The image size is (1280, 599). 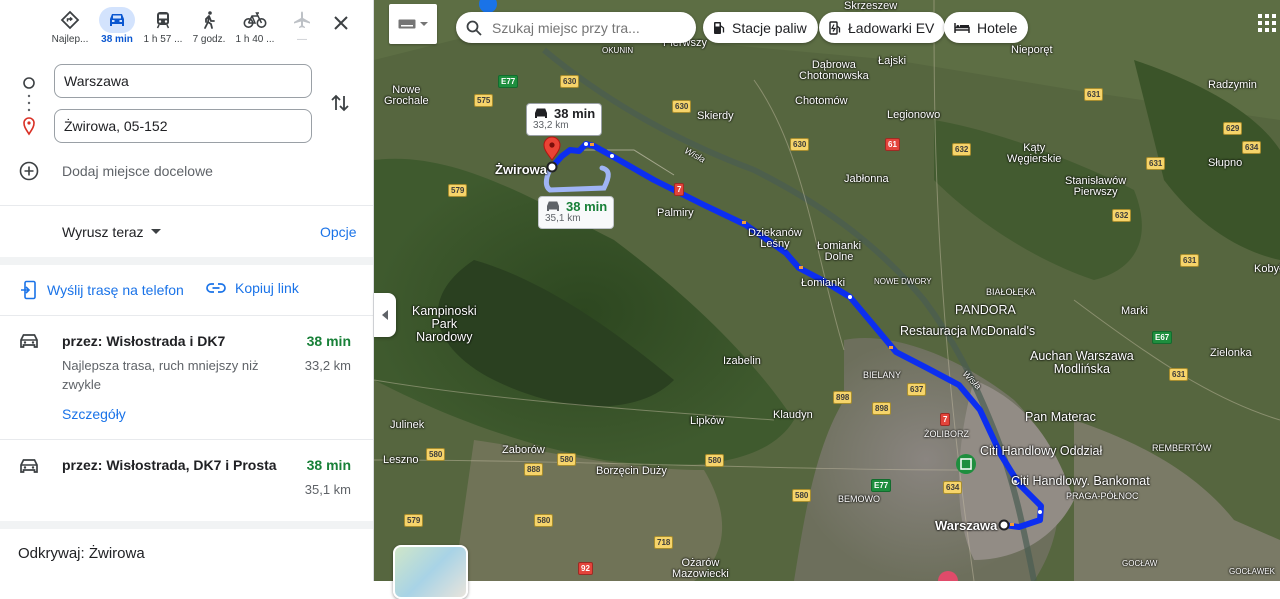 What do you see at coordinates (94, 414) in the screenshot?
I see `route-details-link: Szczegóły` at bounding box center [94, 414].